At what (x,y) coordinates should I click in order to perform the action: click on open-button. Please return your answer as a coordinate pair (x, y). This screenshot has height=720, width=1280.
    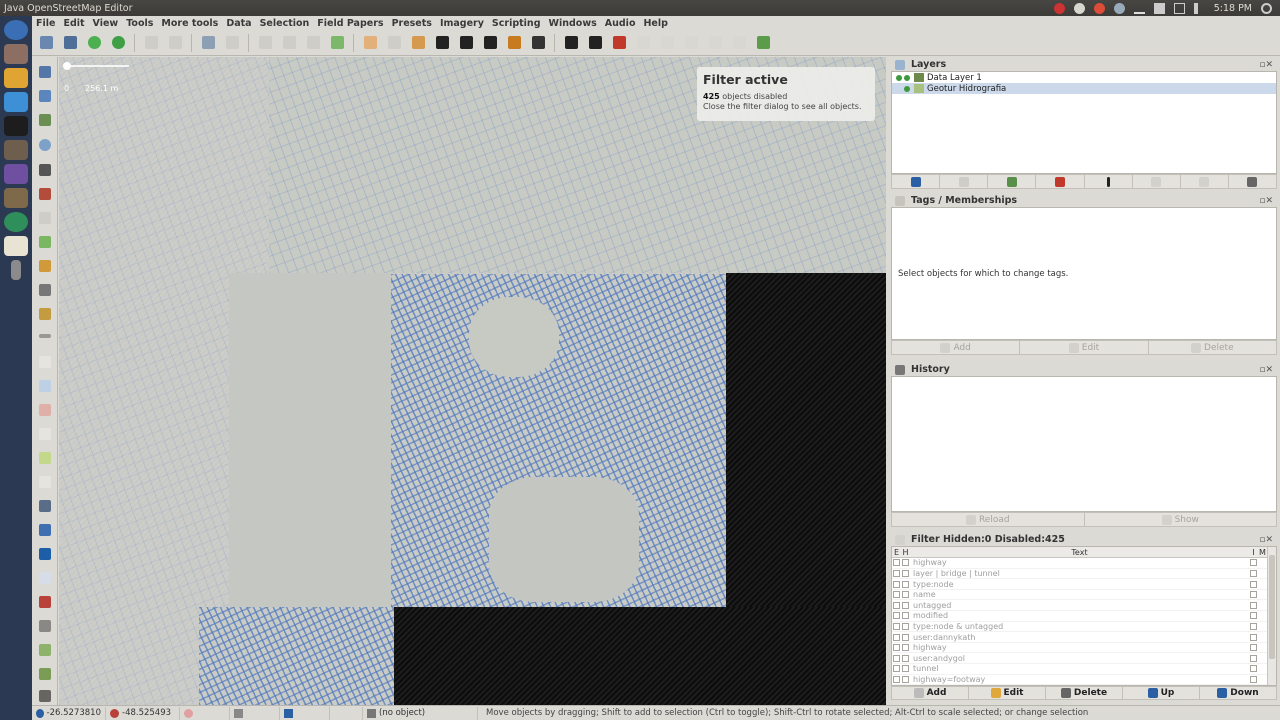
    Looking at the image, I should click on (46, 43).